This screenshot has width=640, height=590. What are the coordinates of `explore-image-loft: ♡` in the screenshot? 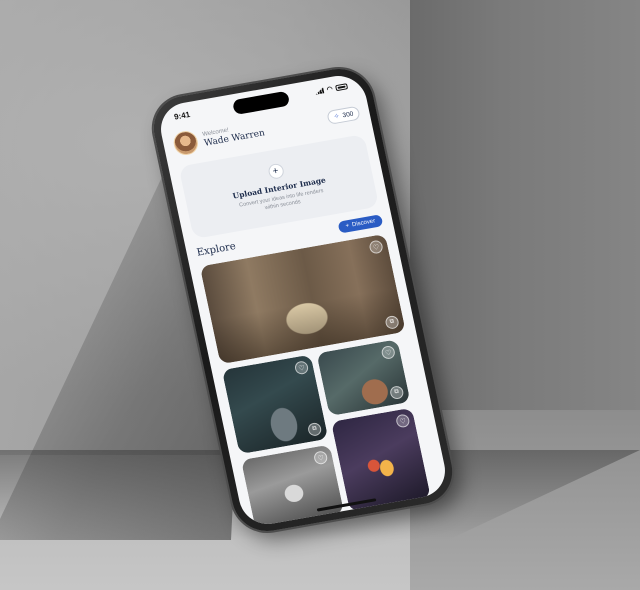 It's located at (292, 486).